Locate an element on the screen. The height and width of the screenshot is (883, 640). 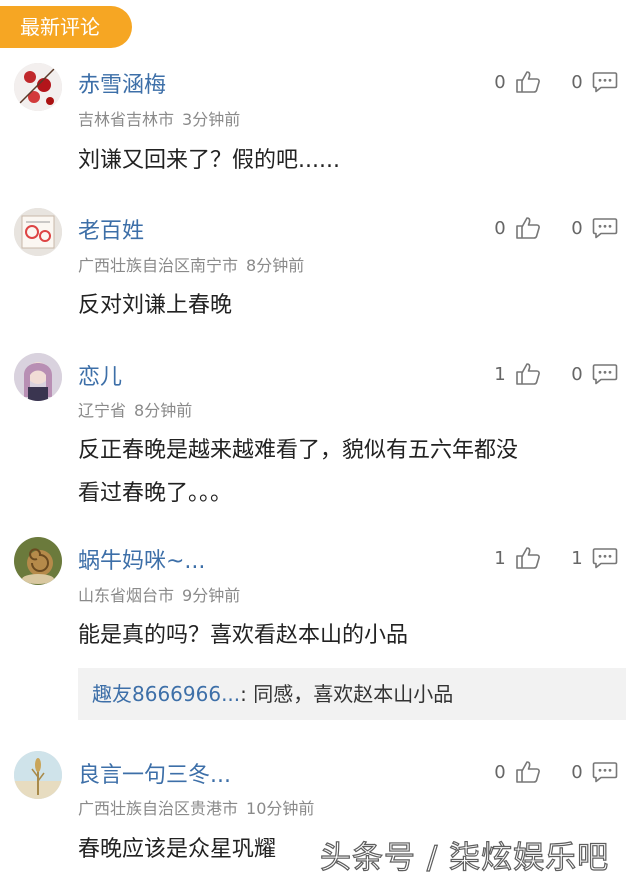
comment-meta: 广西壮族自治区南宁市 8分钟前 is located at coordinates (191, 264).